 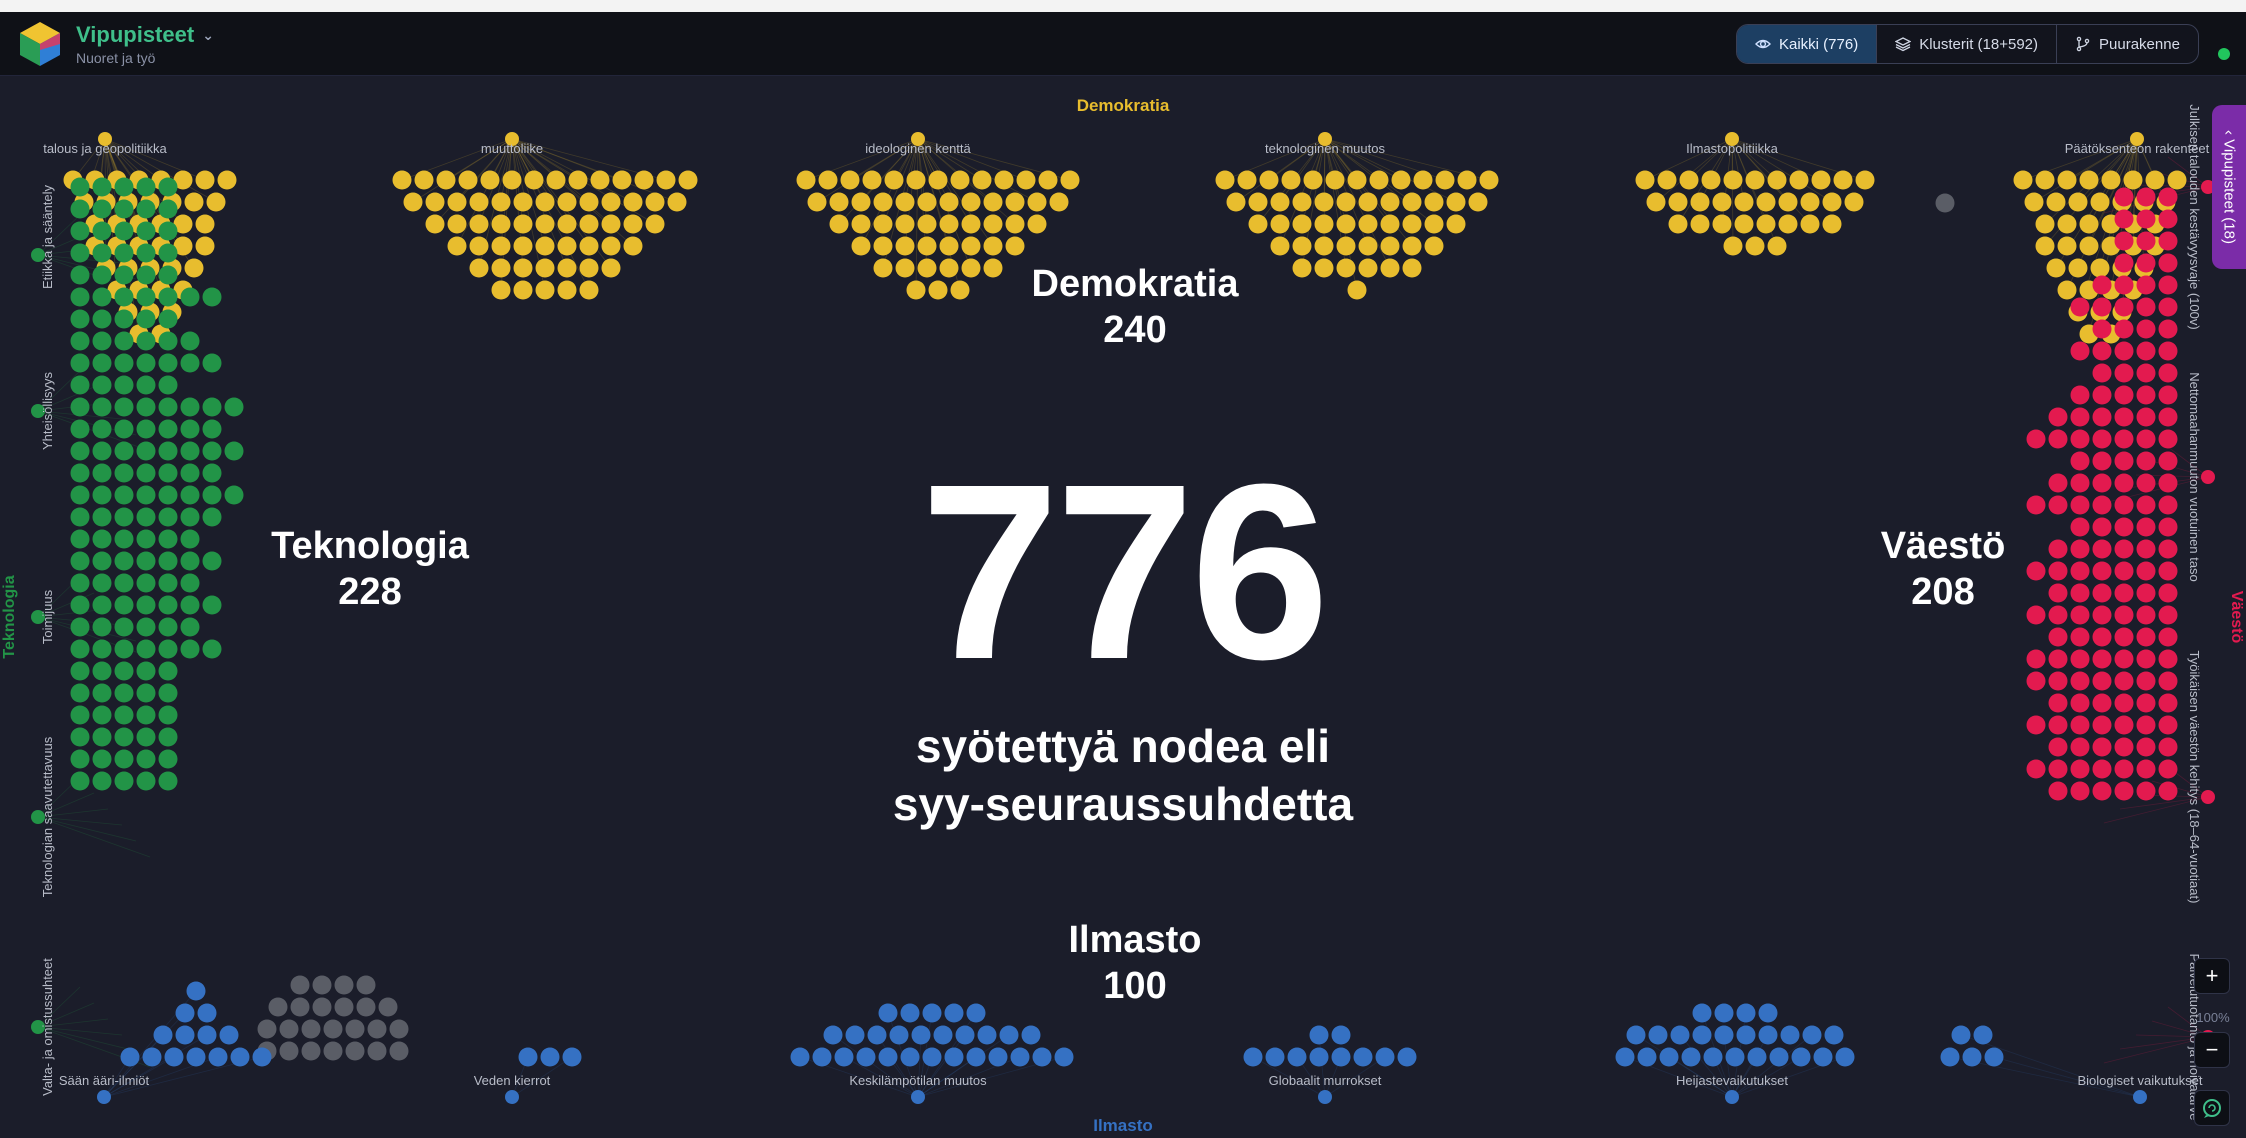 What do you see at coordinates (1967, 44) in the screenshot?
I see `view-clusters-button: Klusterit (18+592)` at bounding box center [1967, 44].